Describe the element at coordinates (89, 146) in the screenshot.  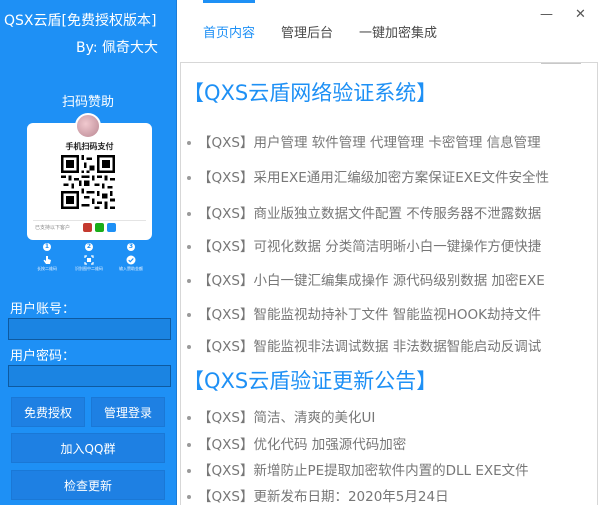
I see `qr-caption: 手机扫码支付` at that location.